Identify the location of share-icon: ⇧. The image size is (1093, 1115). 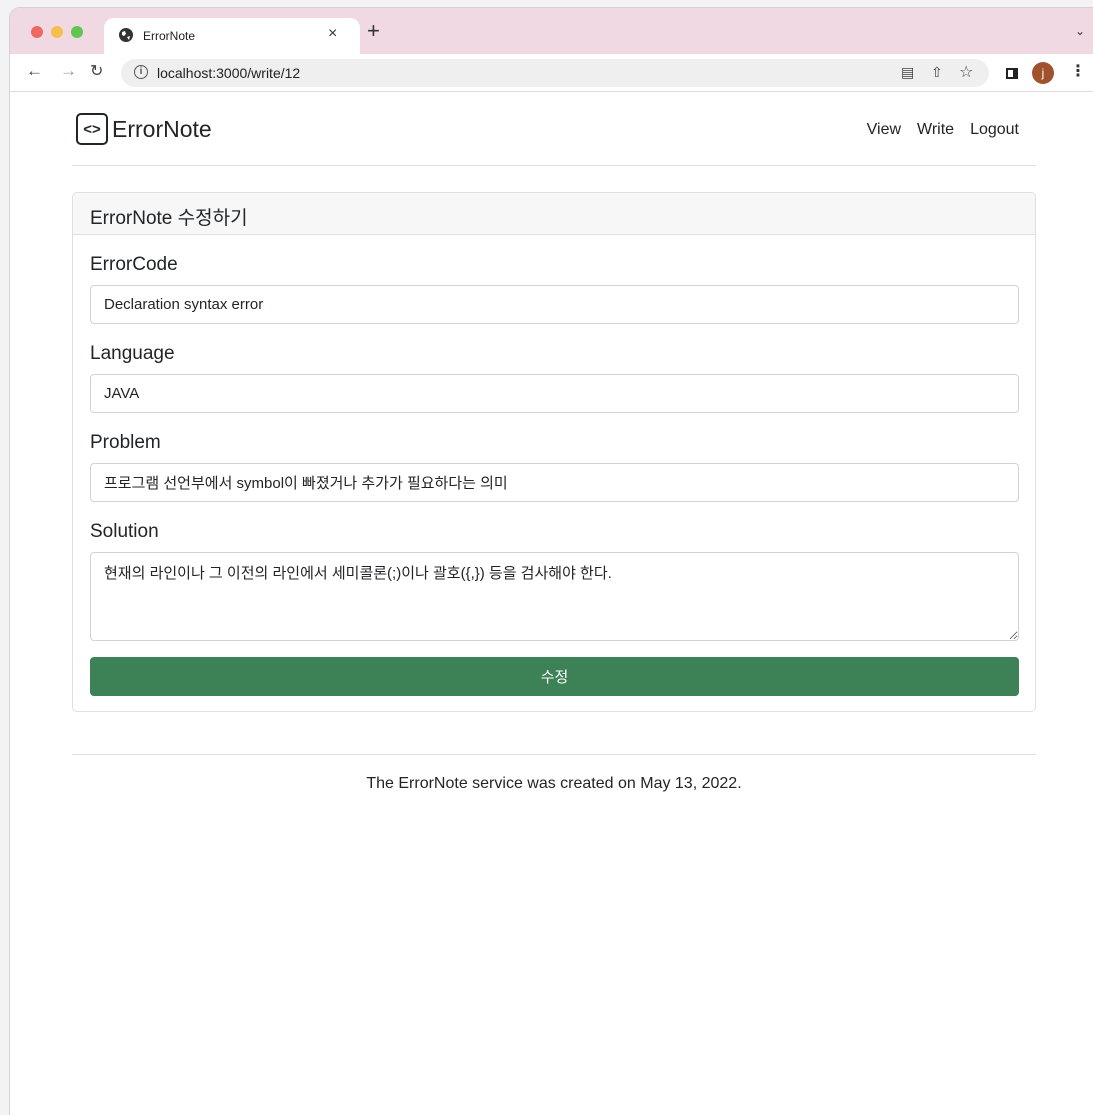
(937, 72).